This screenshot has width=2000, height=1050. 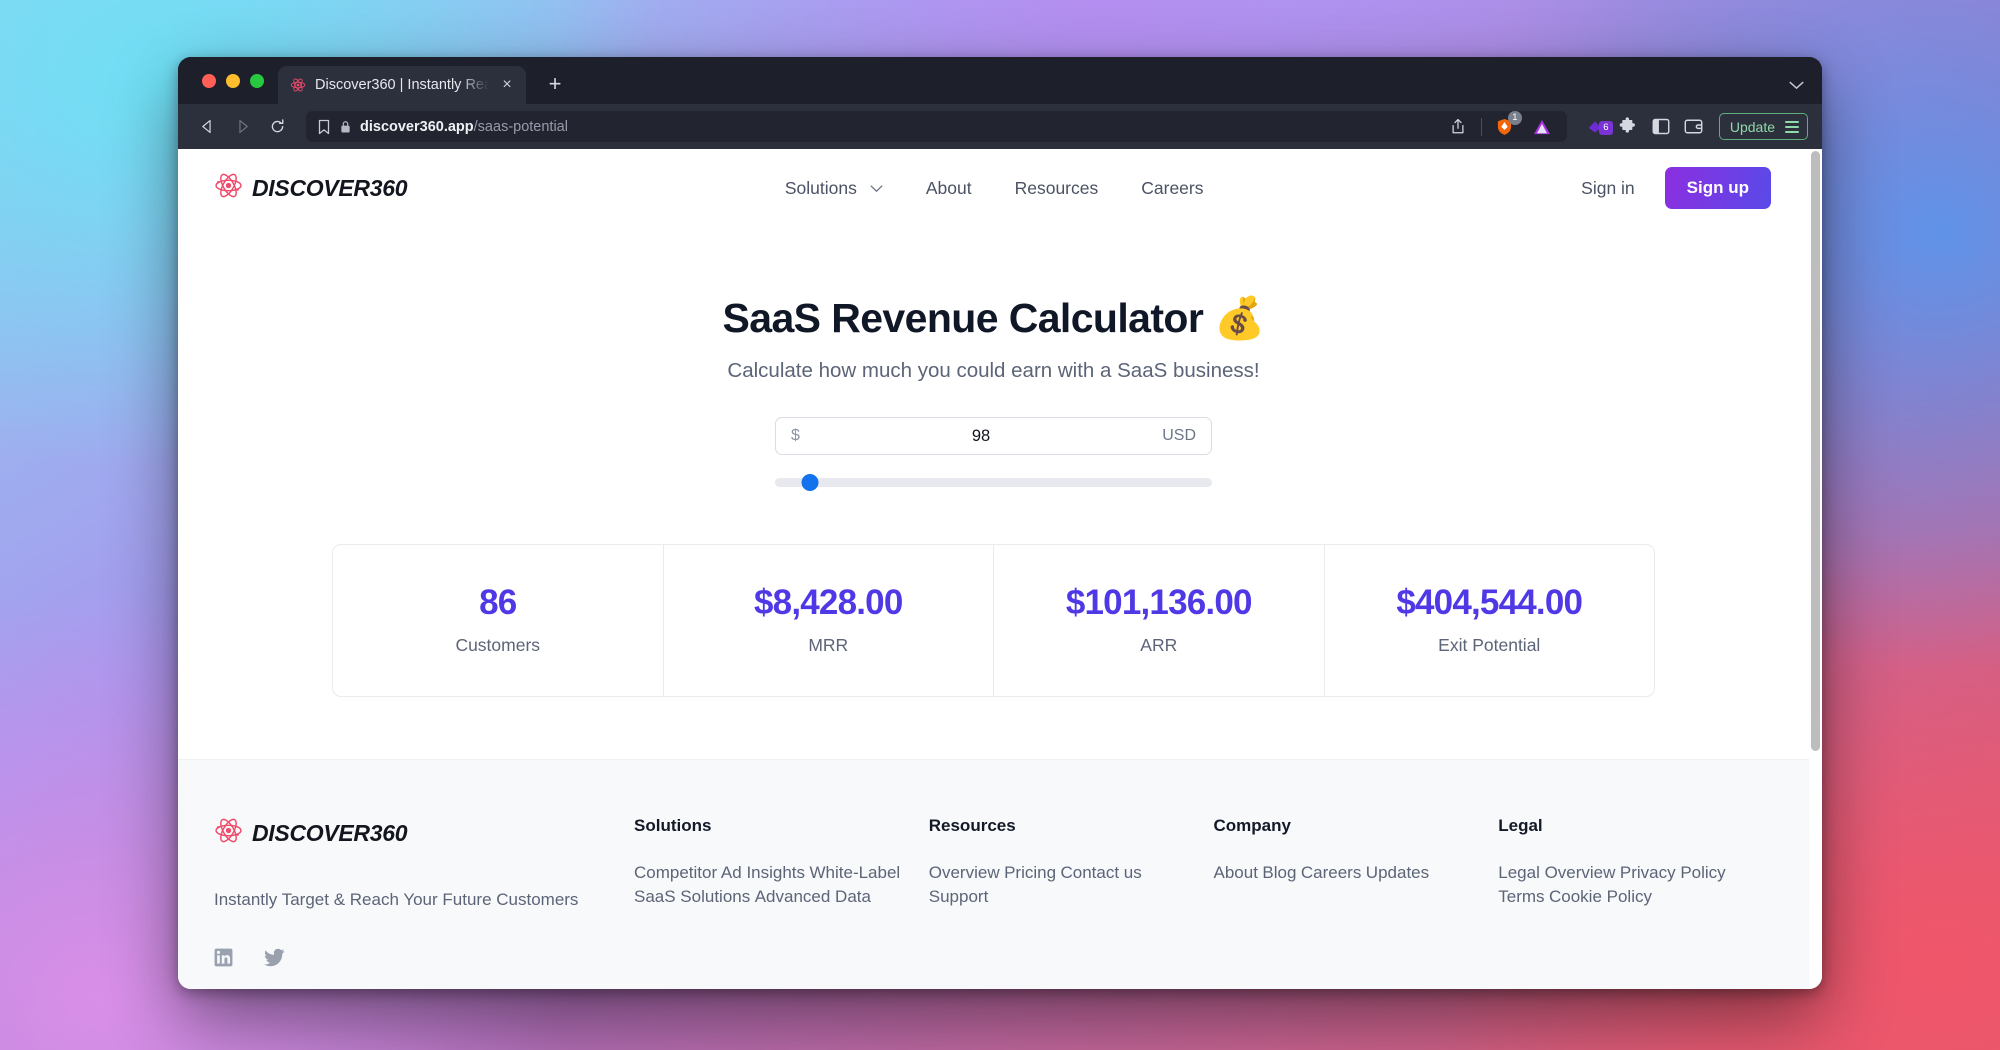 I want to click on footer-link: Competitor Ad Insights, so click(x=719, y=872).